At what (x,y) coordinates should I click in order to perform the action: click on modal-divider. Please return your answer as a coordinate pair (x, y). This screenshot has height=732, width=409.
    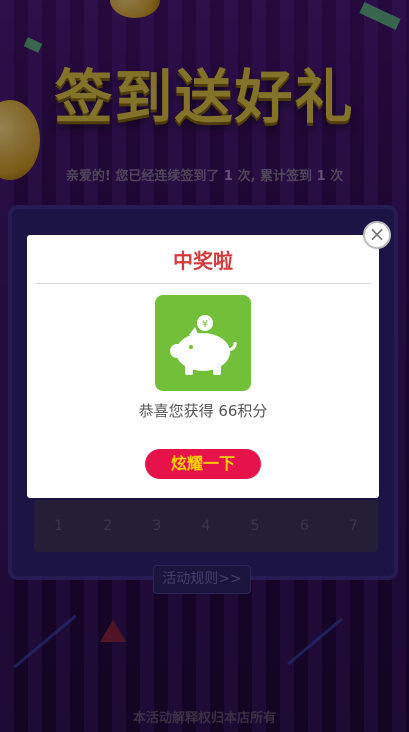
    Looking at the image, I should click on (203, 283).